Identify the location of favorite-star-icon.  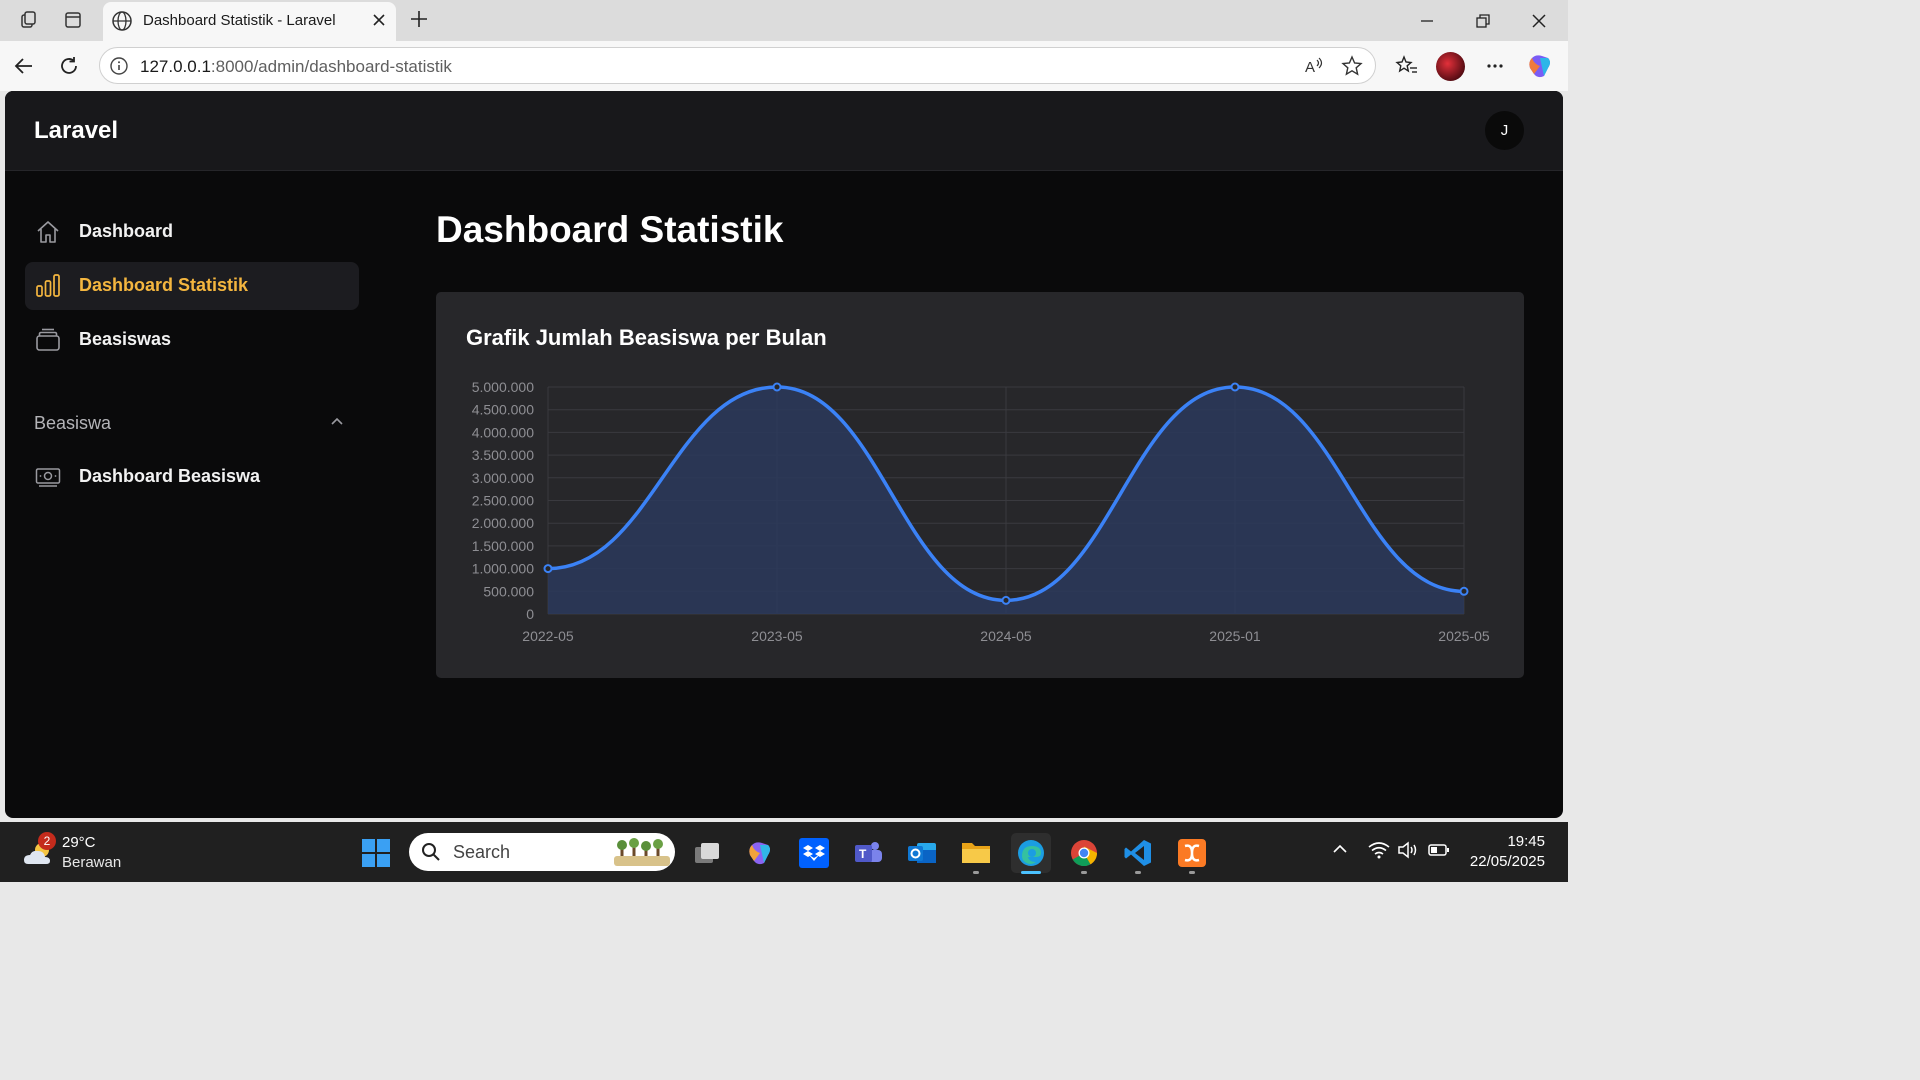
(1352, 68).